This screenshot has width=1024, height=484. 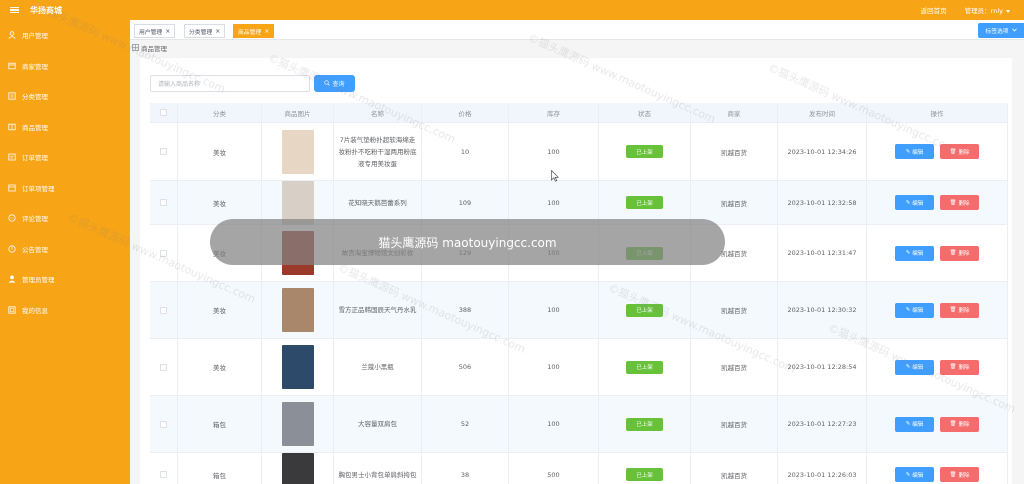 I want to click on search-button-label: 查询, so click(x=338, y=84).